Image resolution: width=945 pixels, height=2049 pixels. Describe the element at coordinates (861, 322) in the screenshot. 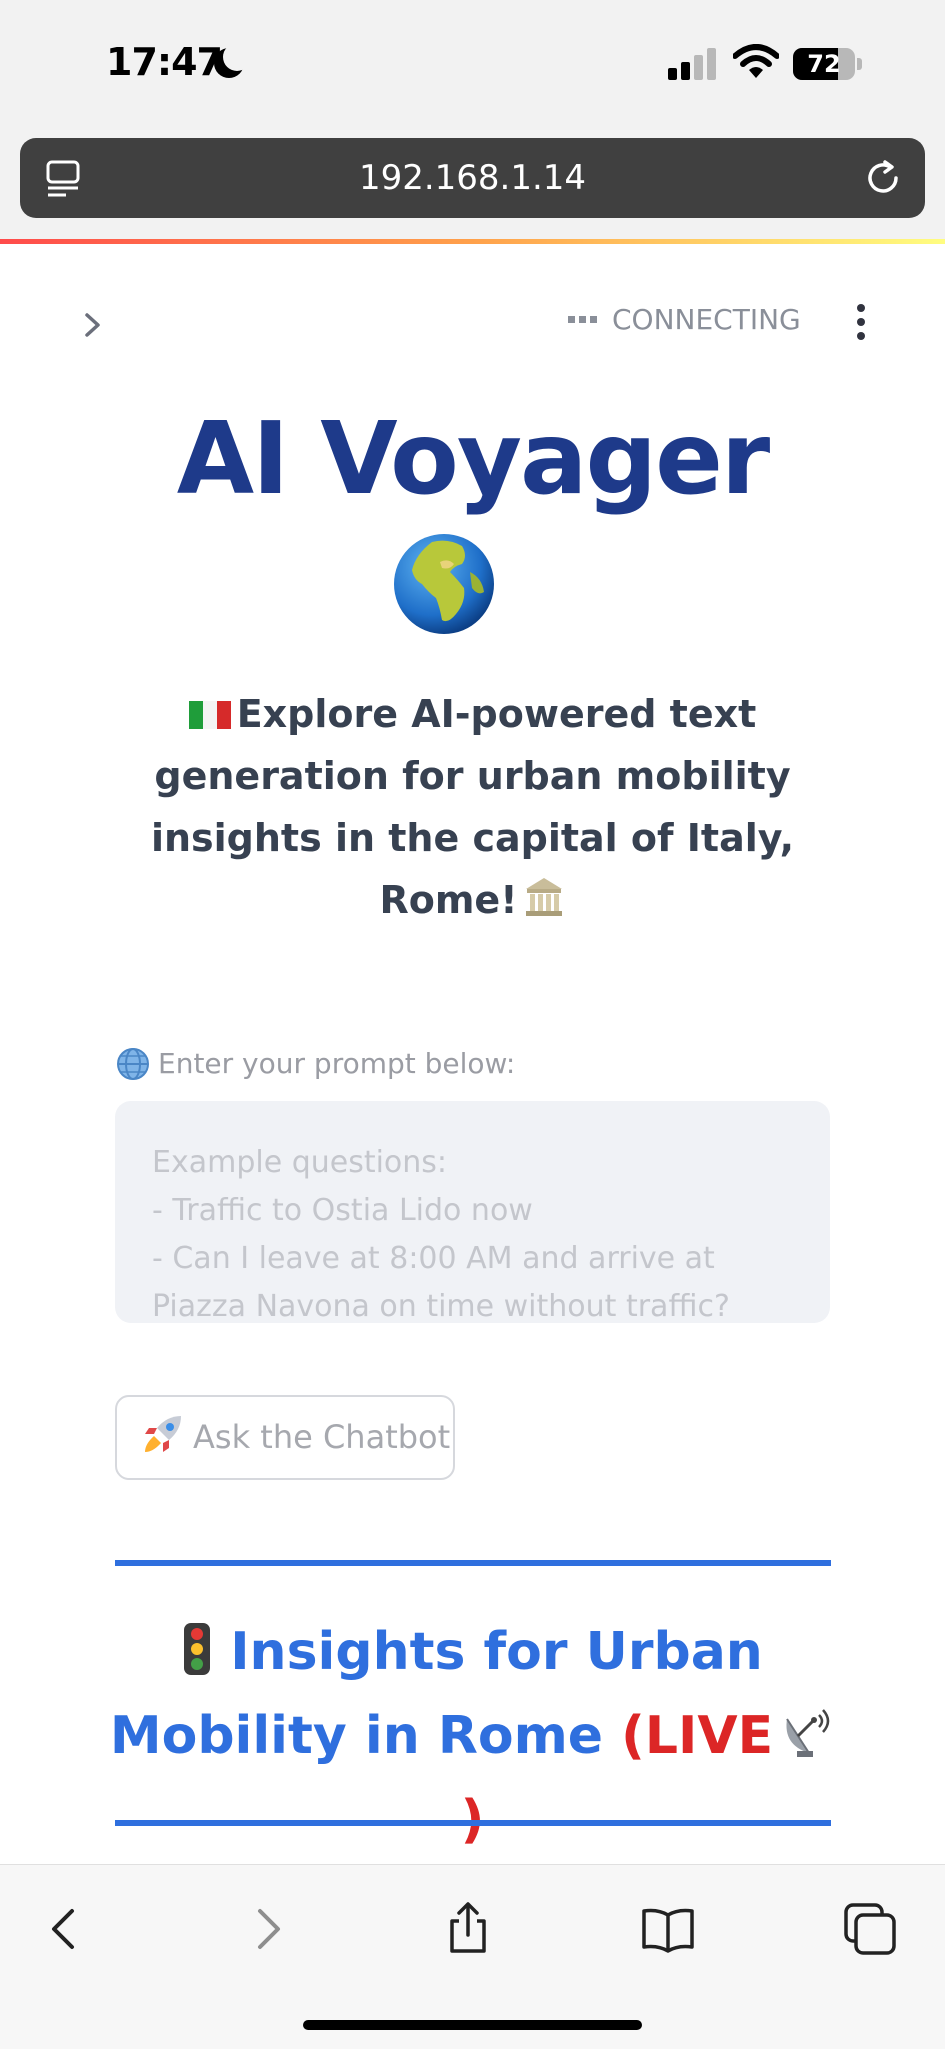

I see `kebab-menu-icon` at that location.